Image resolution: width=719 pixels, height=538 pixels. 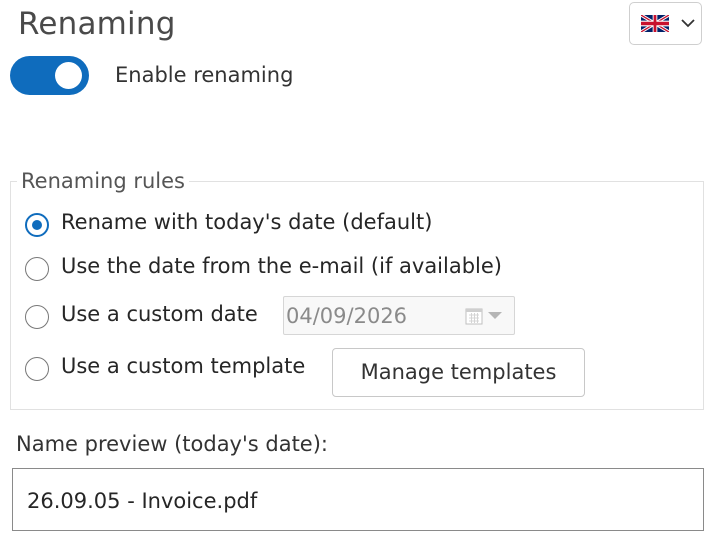 What do you see at coordinates (474, 316) in the screenshot?
I see `calendar-icon` at bounding box center [474, 316].